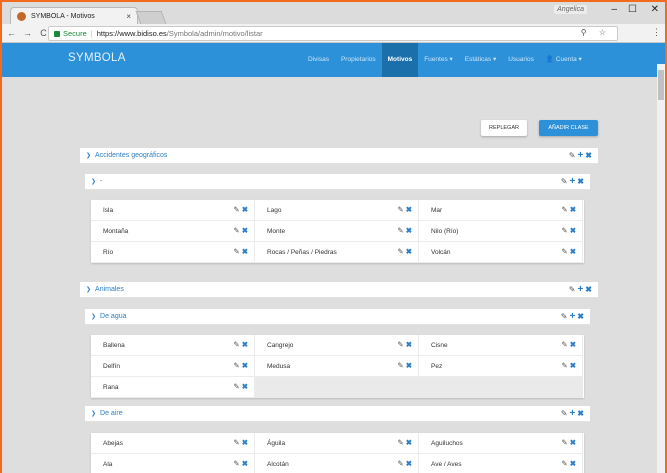 This screenshot has height=473, width=667. Describe the element at coordinates (337, 345) in the screenshot. I see `list-item: Cangrejo ✎ ✖` at that location.